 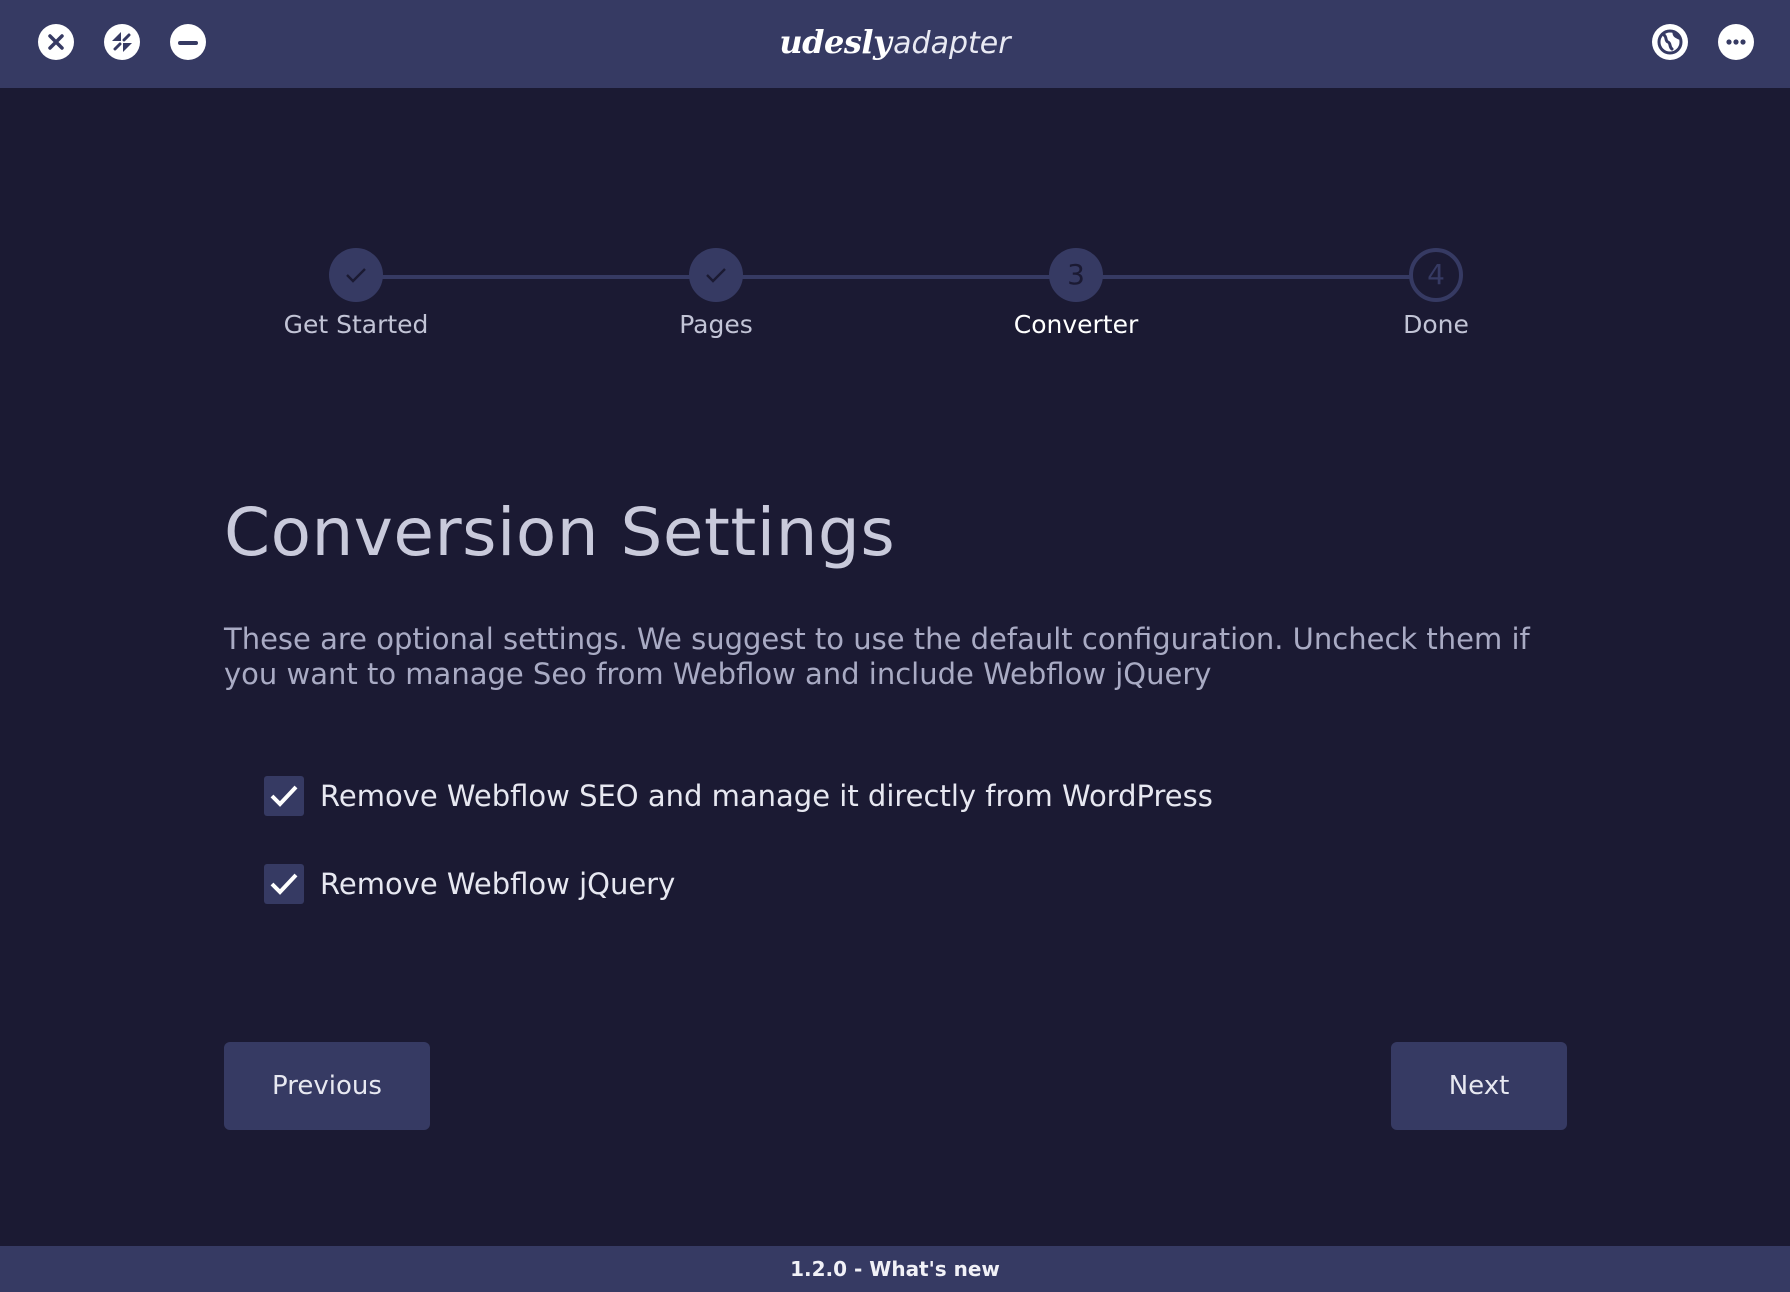 I want to click on step-get-started: Get Started, so click(x=356, y=293).